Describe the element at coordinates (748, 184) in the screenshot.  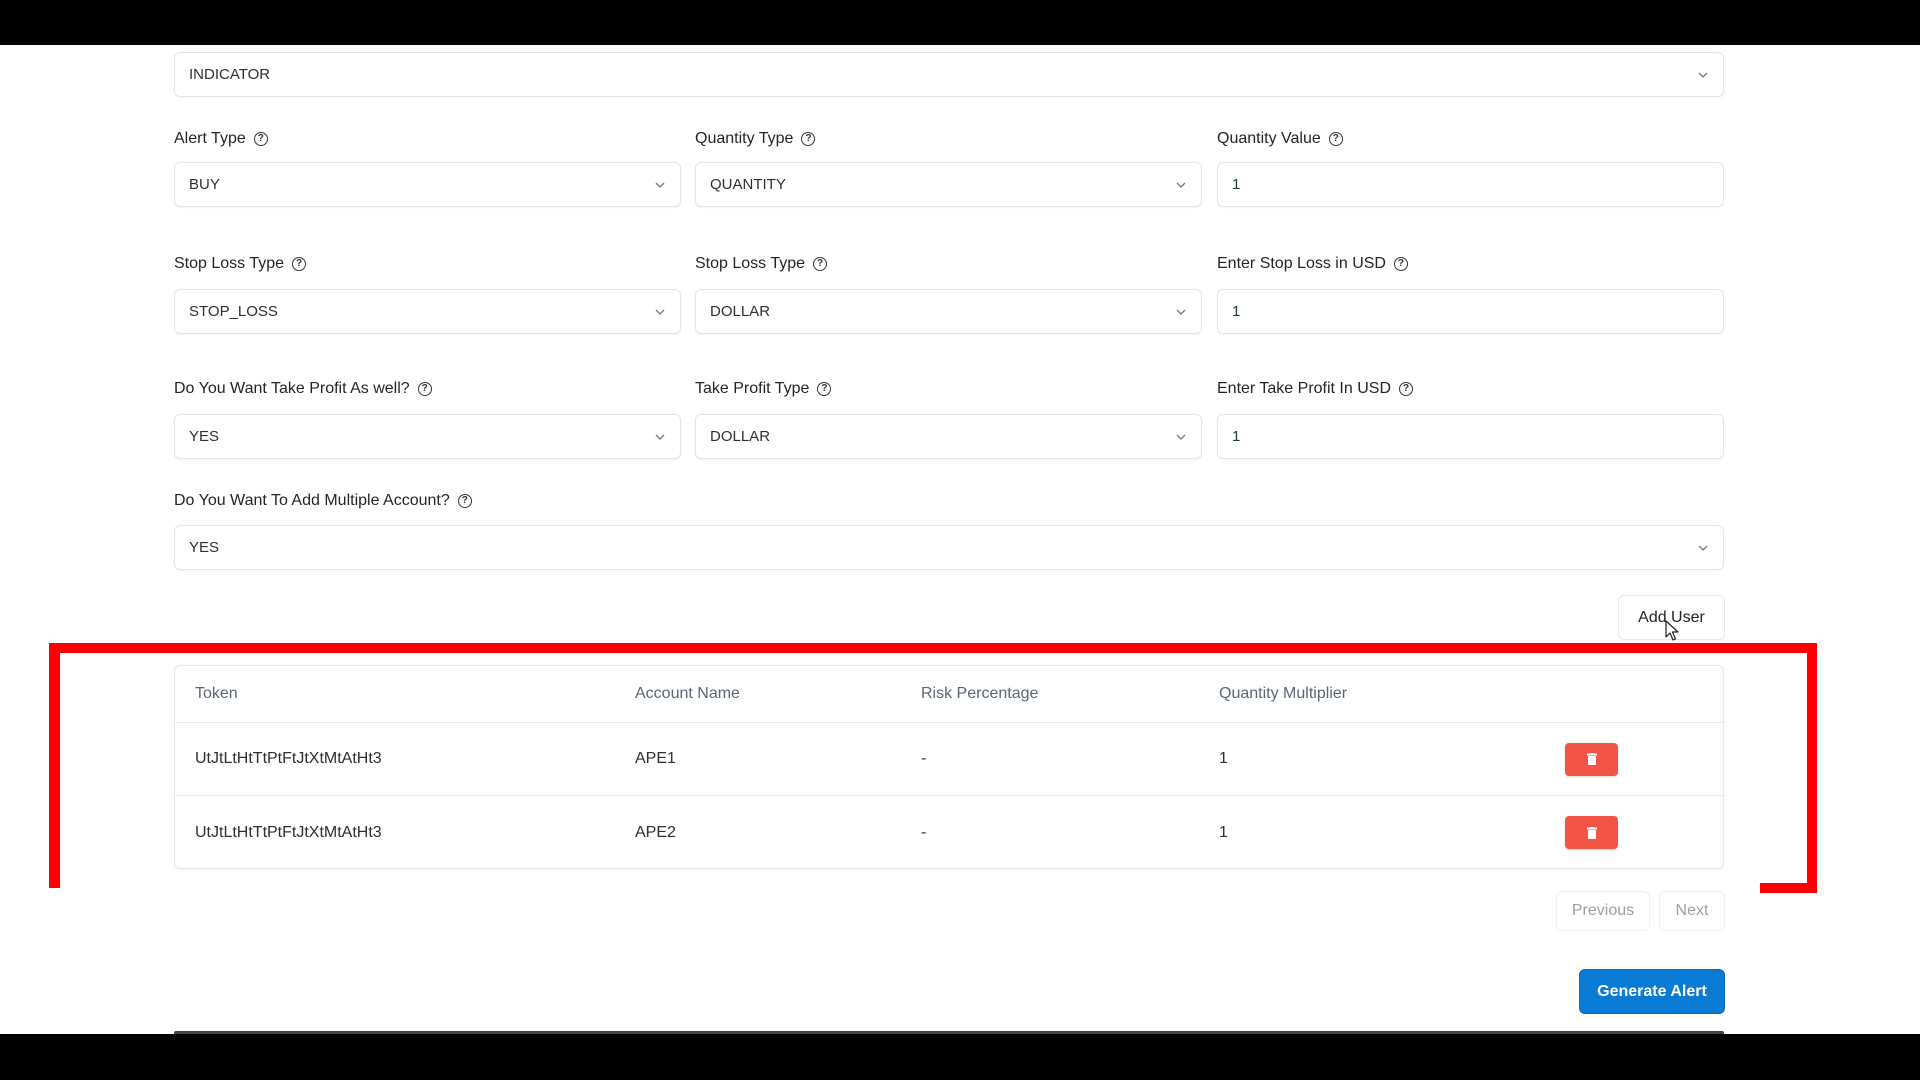
I see `quantity-type-value: QUANTITY` at that location.